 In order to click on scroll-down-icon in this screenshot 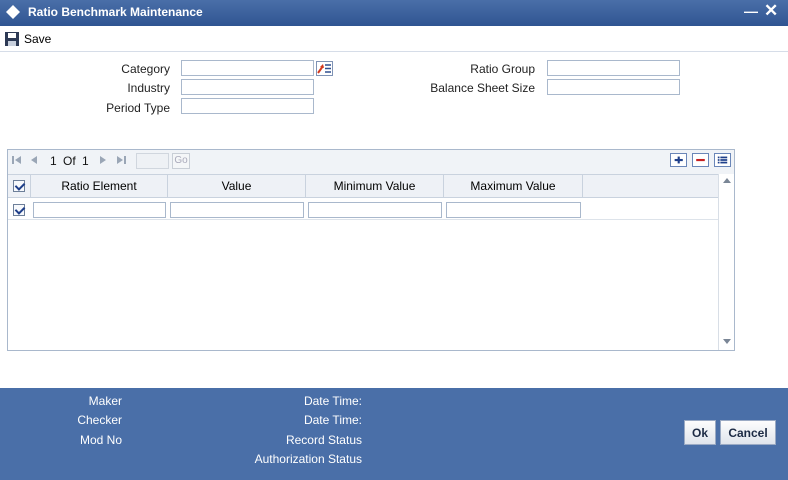, I will do `click(727, 341)`.